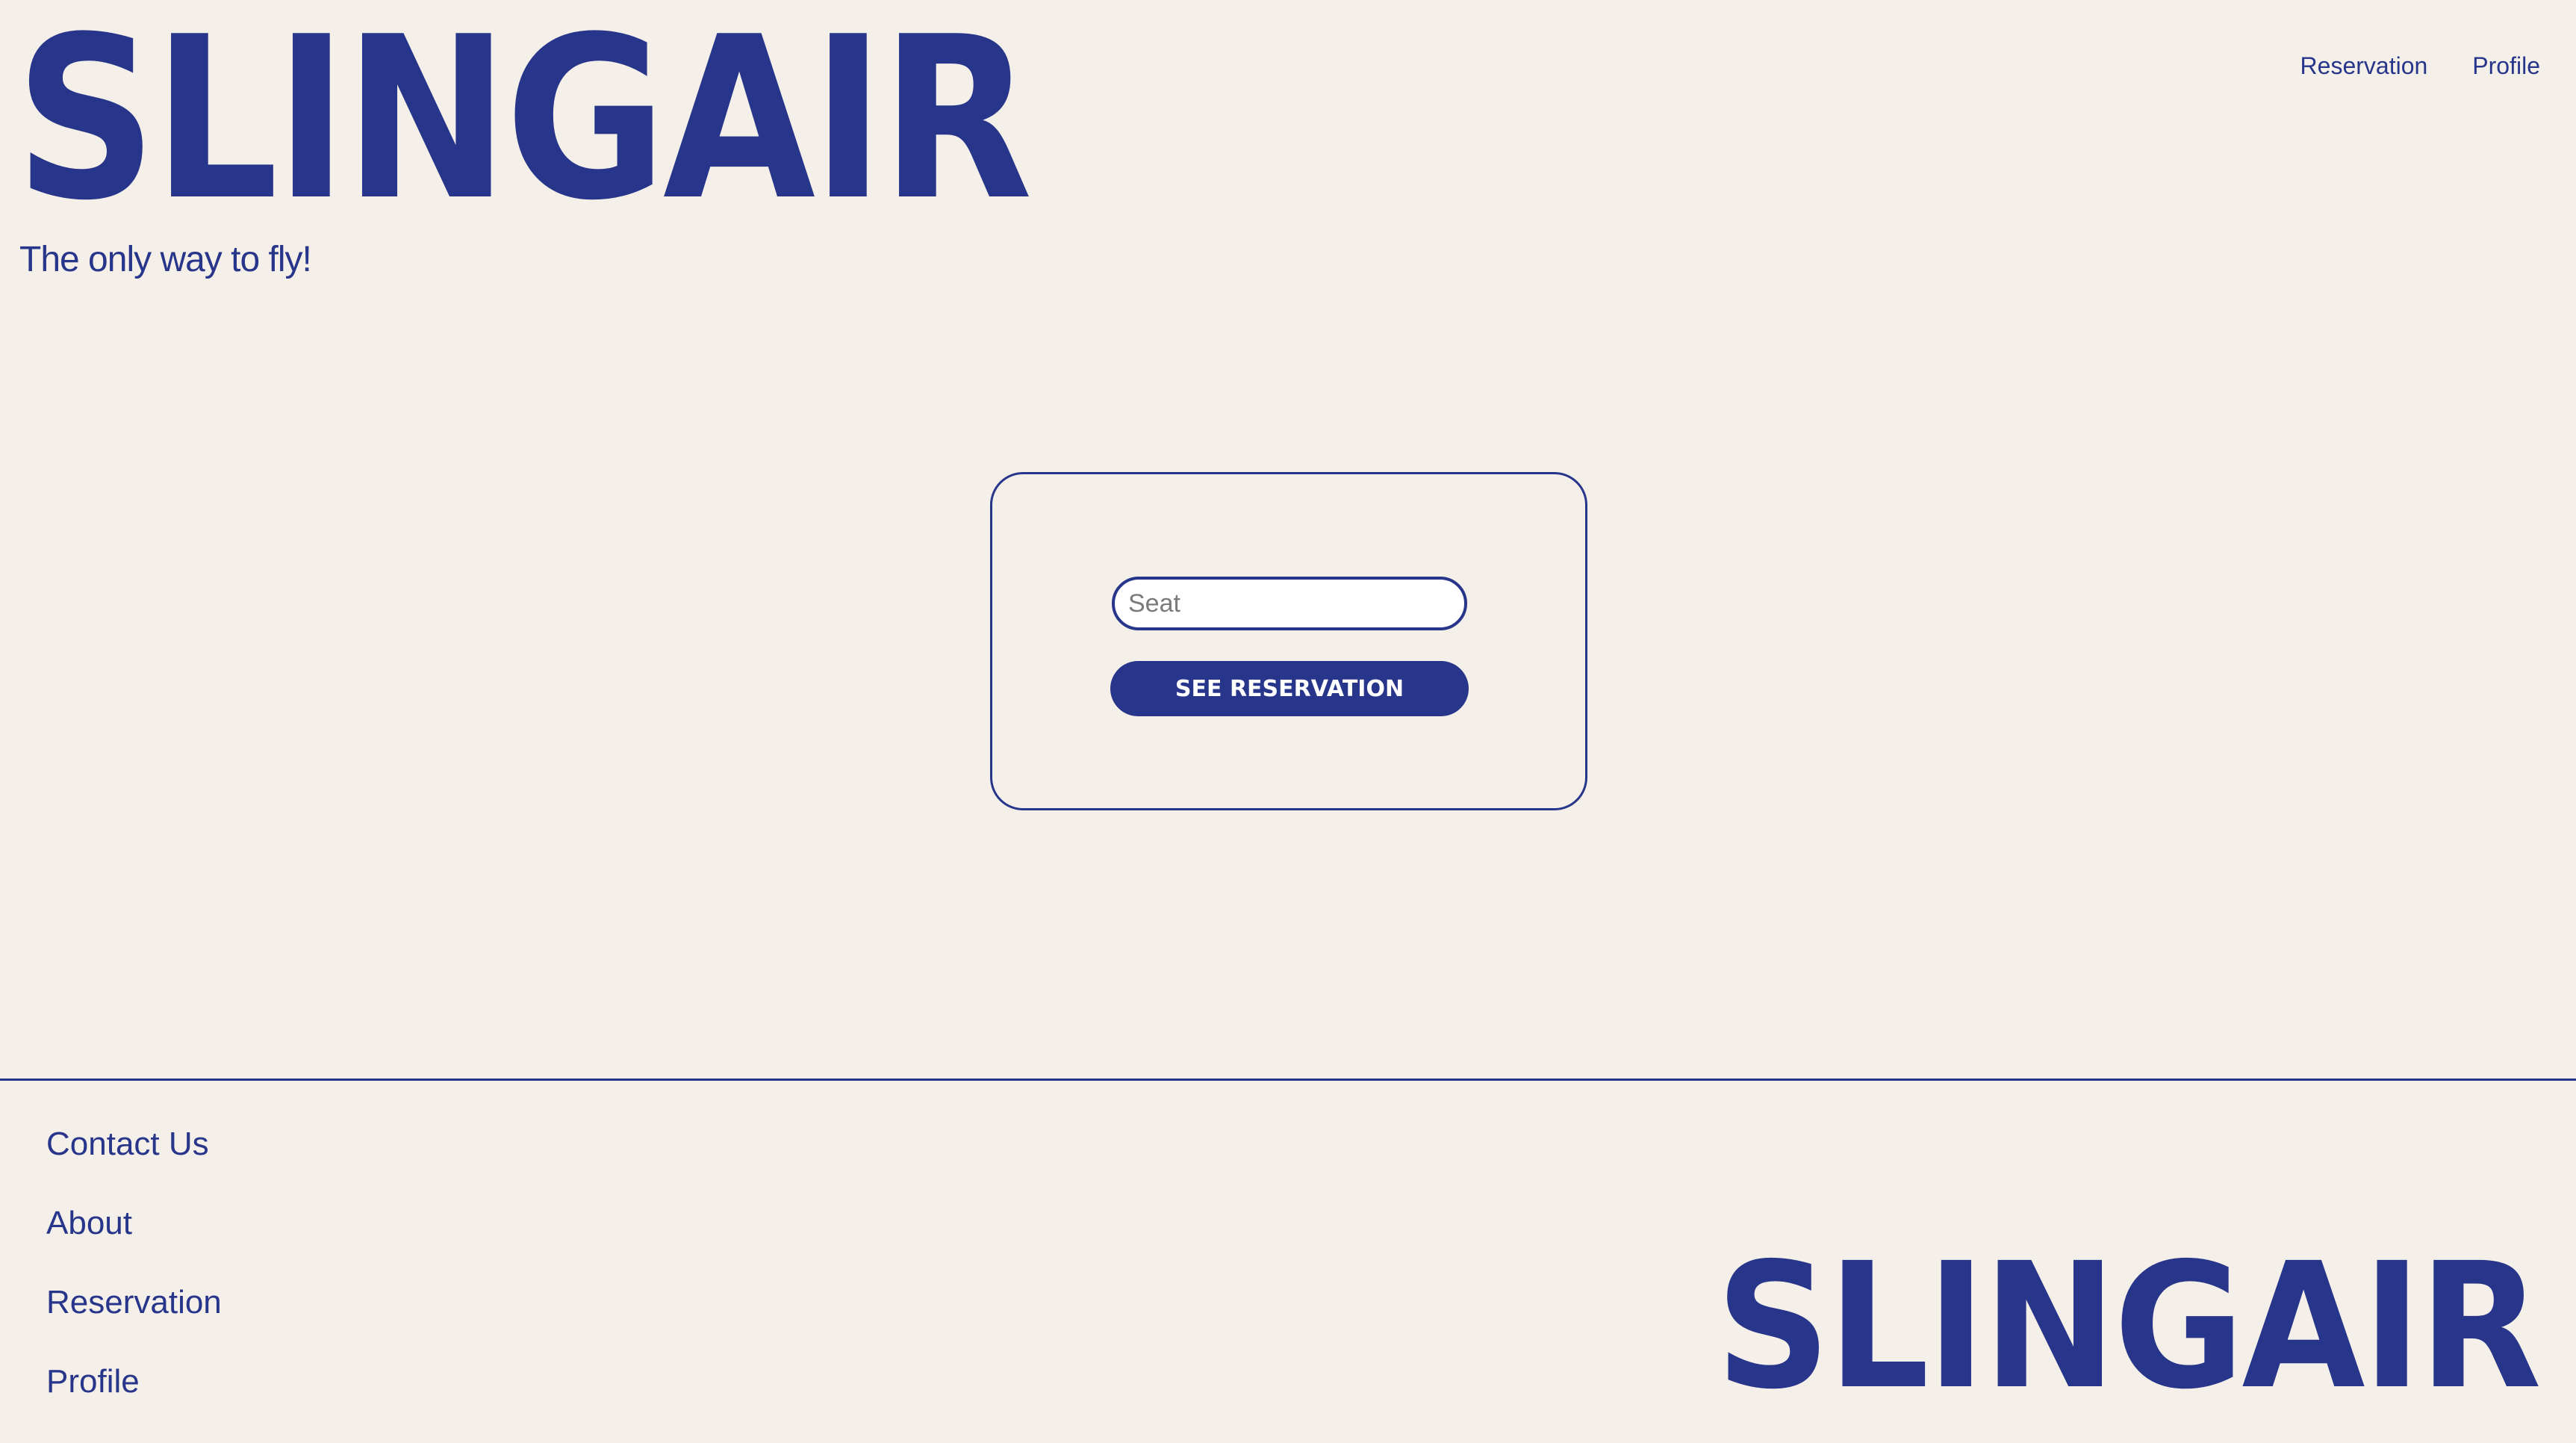  What do you see at coordinates (134, 1224) in the screenshot?
I see `footer-link-about: About` at bounding box center [134, 1224].